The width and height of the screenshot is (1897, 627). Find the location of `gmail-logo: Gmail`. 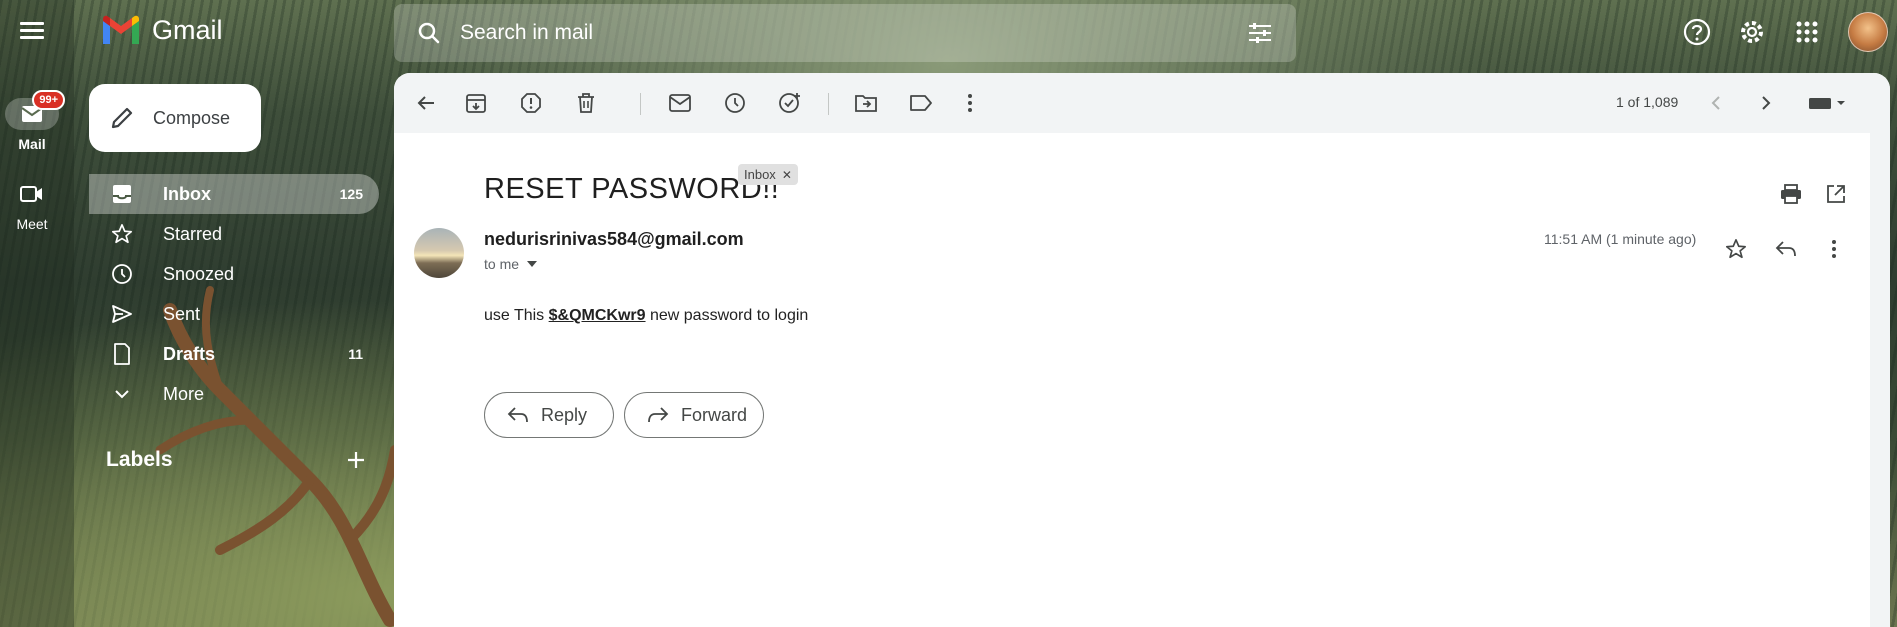

gmail-logo: Gmail is located at coordinates (161, 30).